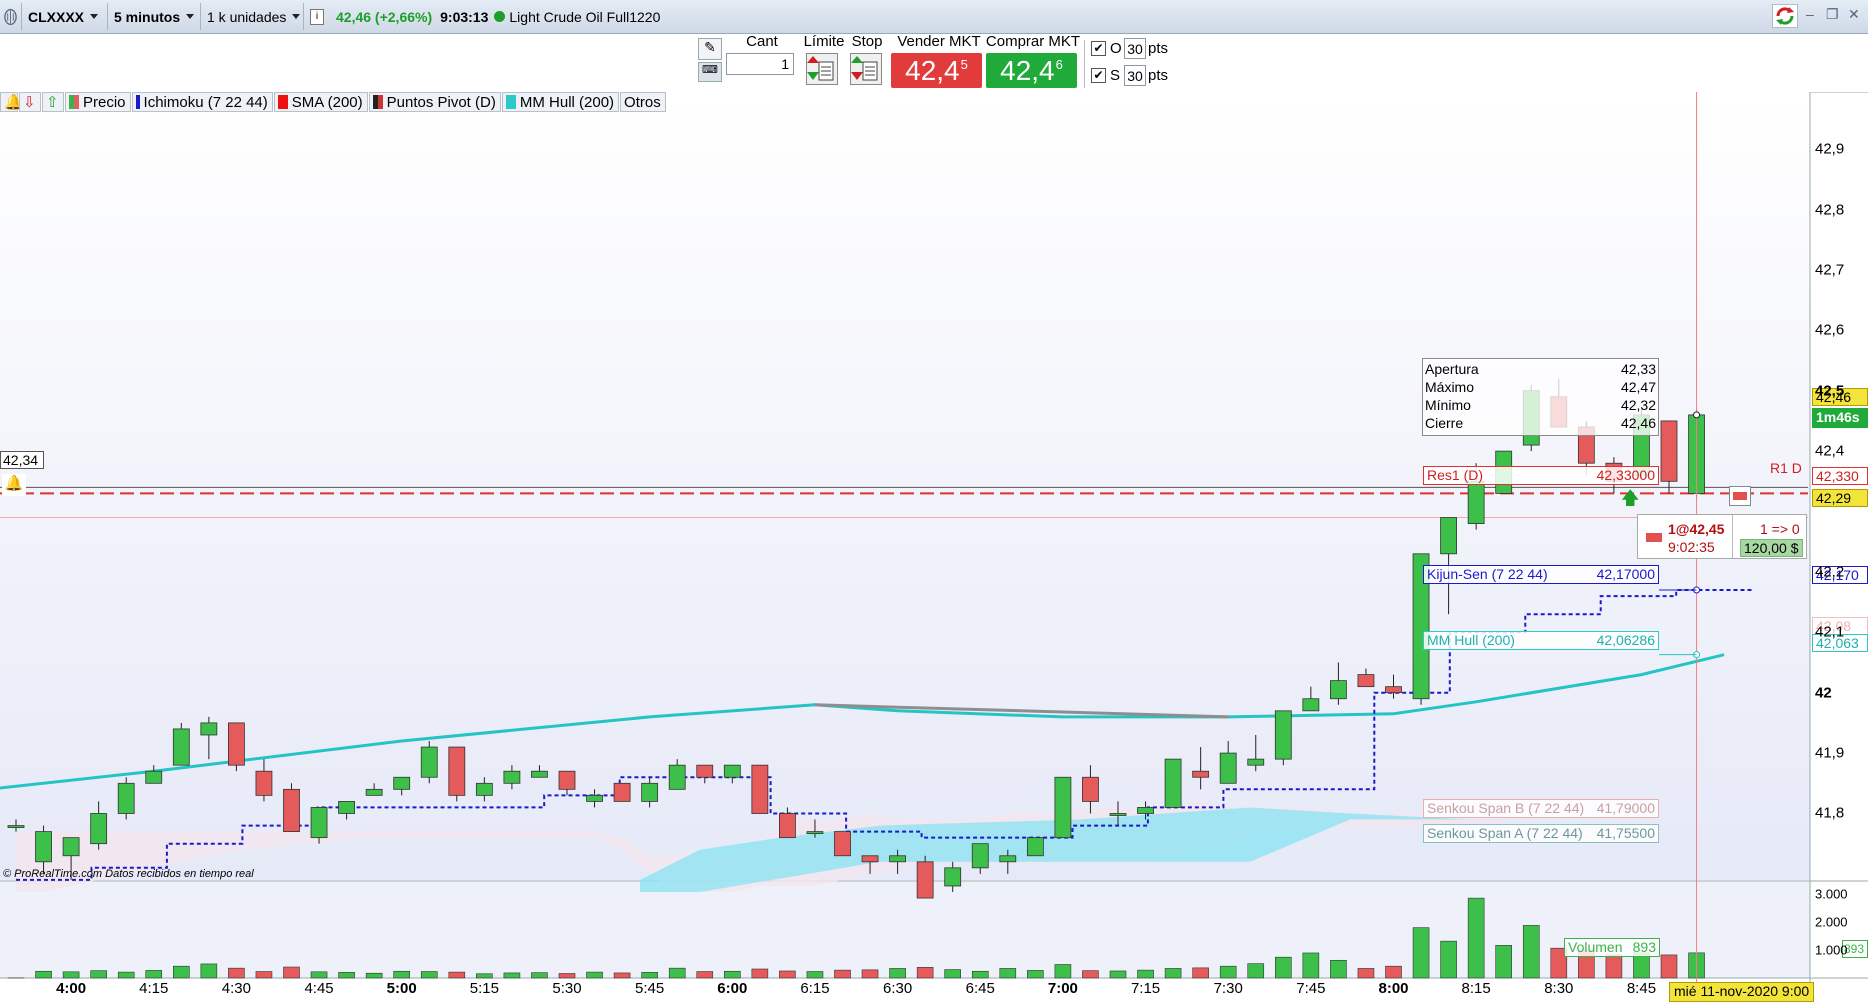 This screenshot has width=1868, height=1002. What do you see at coordinates (98, 102) in the screenshot?
I see `indicator-precio: Precio` at bounding box center [98, 102].